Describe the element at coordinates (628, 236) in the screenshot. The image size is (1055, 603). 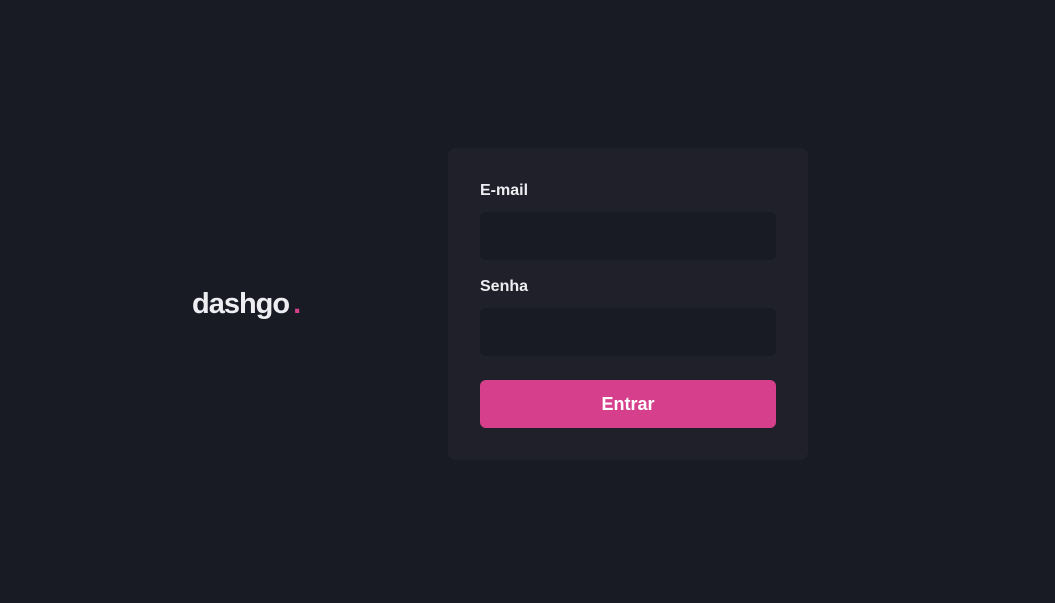
I see `email-input` at that location.